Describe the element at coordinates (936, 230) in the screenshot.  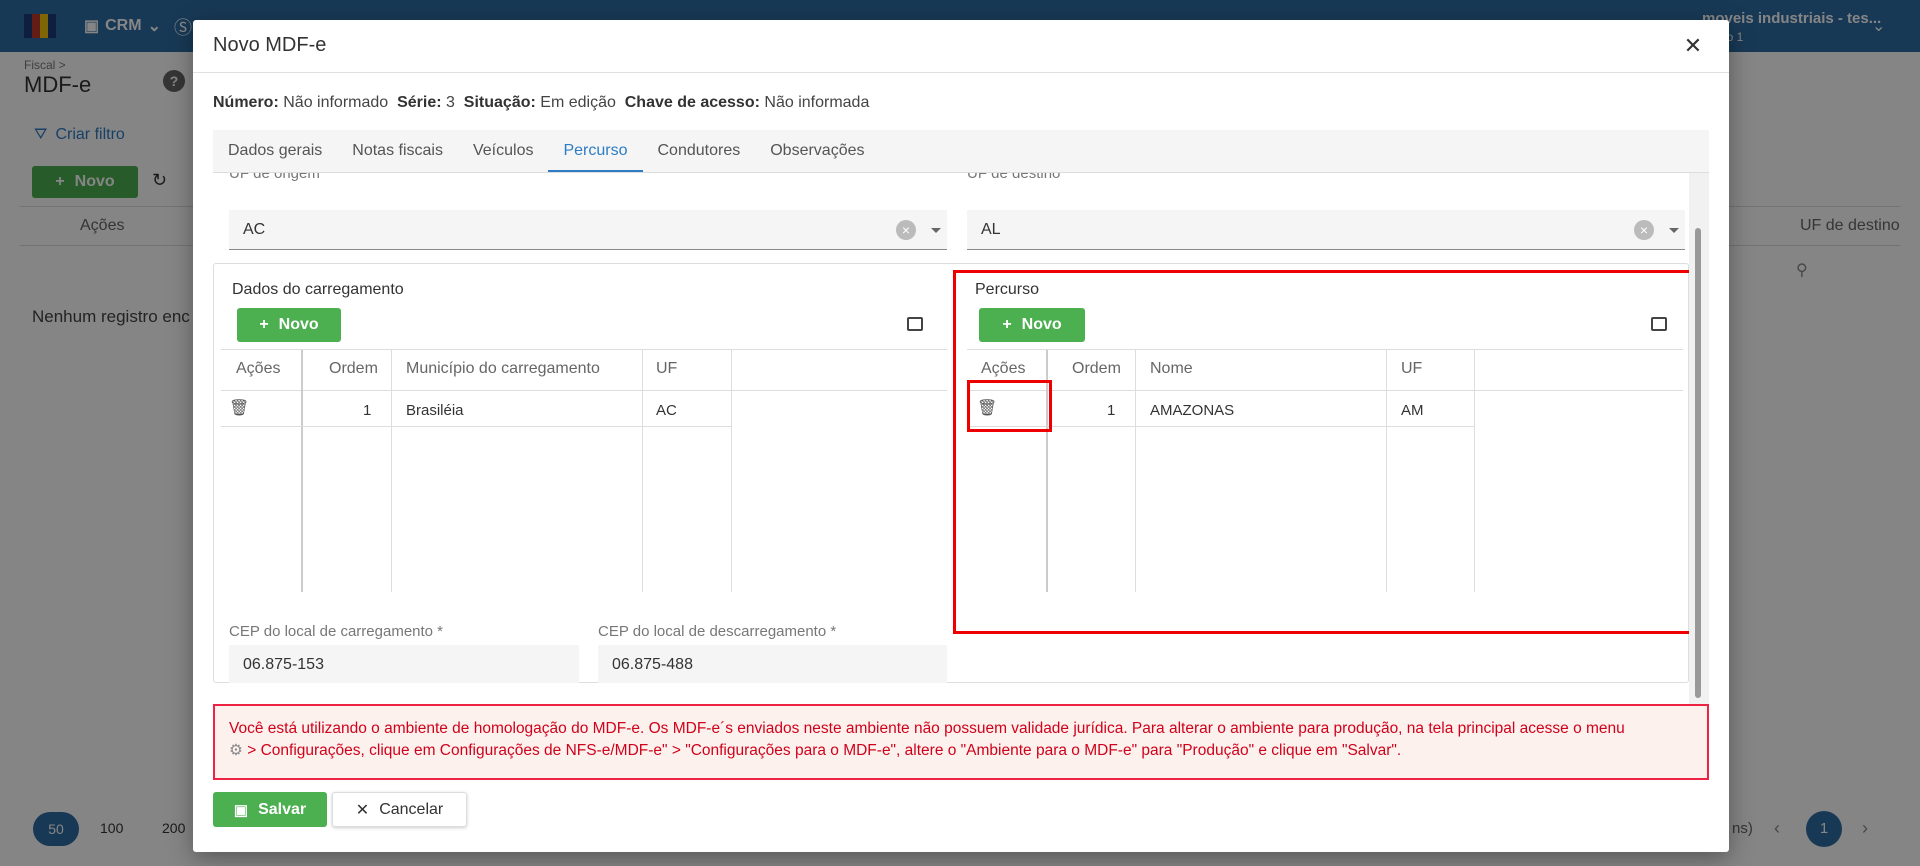
I see `uf-origem-dropdown-icon` at that location.